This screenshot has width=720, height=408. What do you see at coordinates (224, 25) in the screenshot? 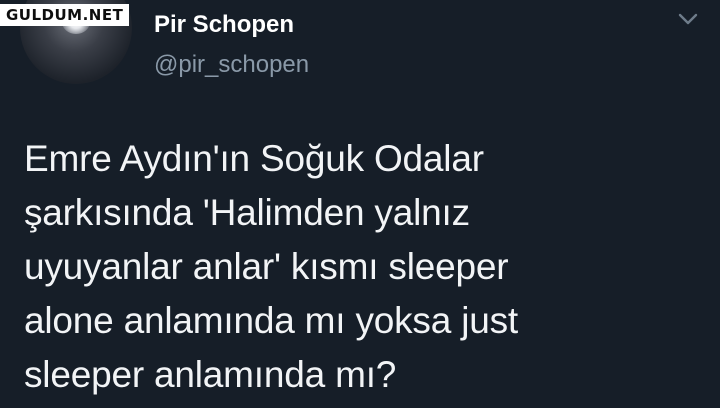
I see `author-name: Pir Schopen` at bounding box center [224, 25].